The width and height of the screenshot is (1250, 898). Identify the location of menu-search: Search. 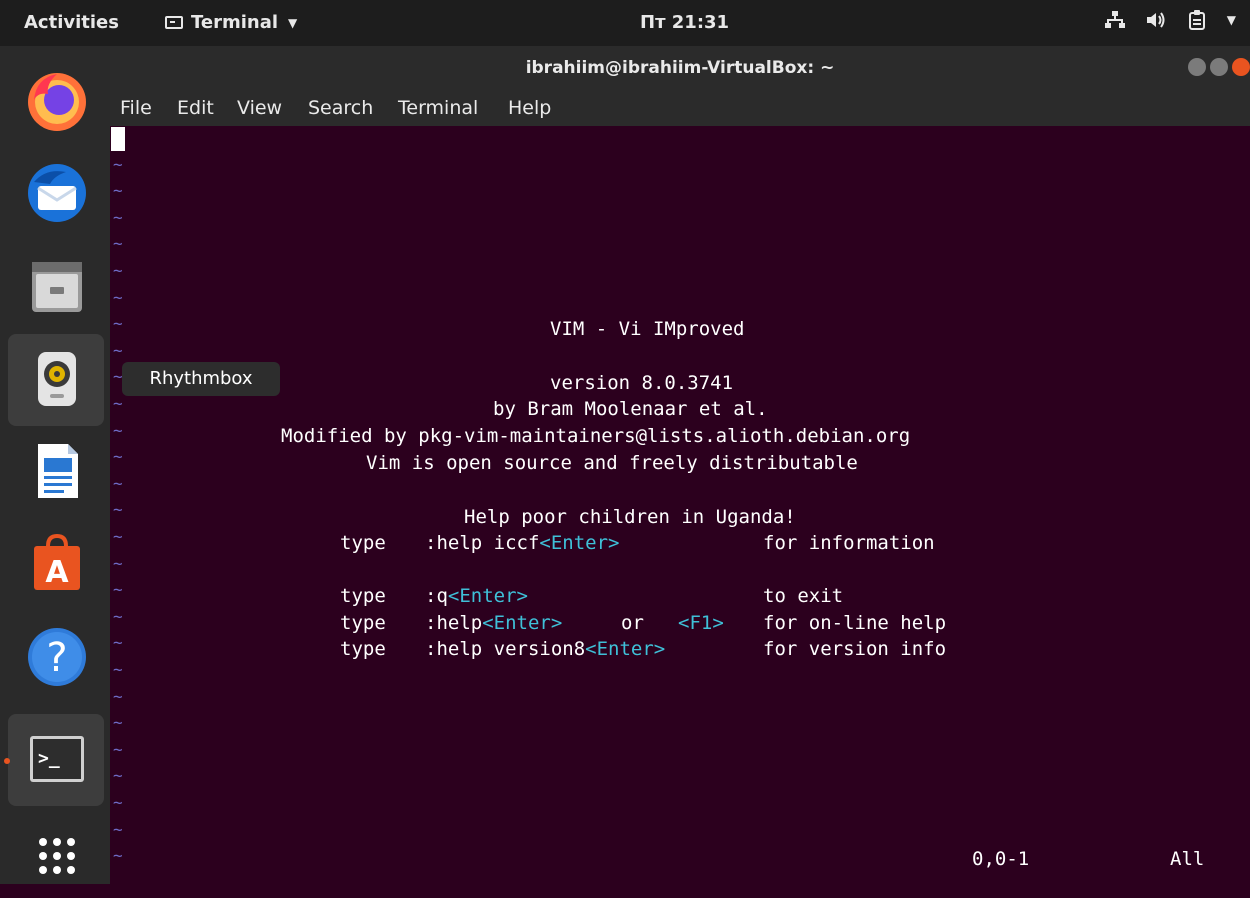
(340, 108).